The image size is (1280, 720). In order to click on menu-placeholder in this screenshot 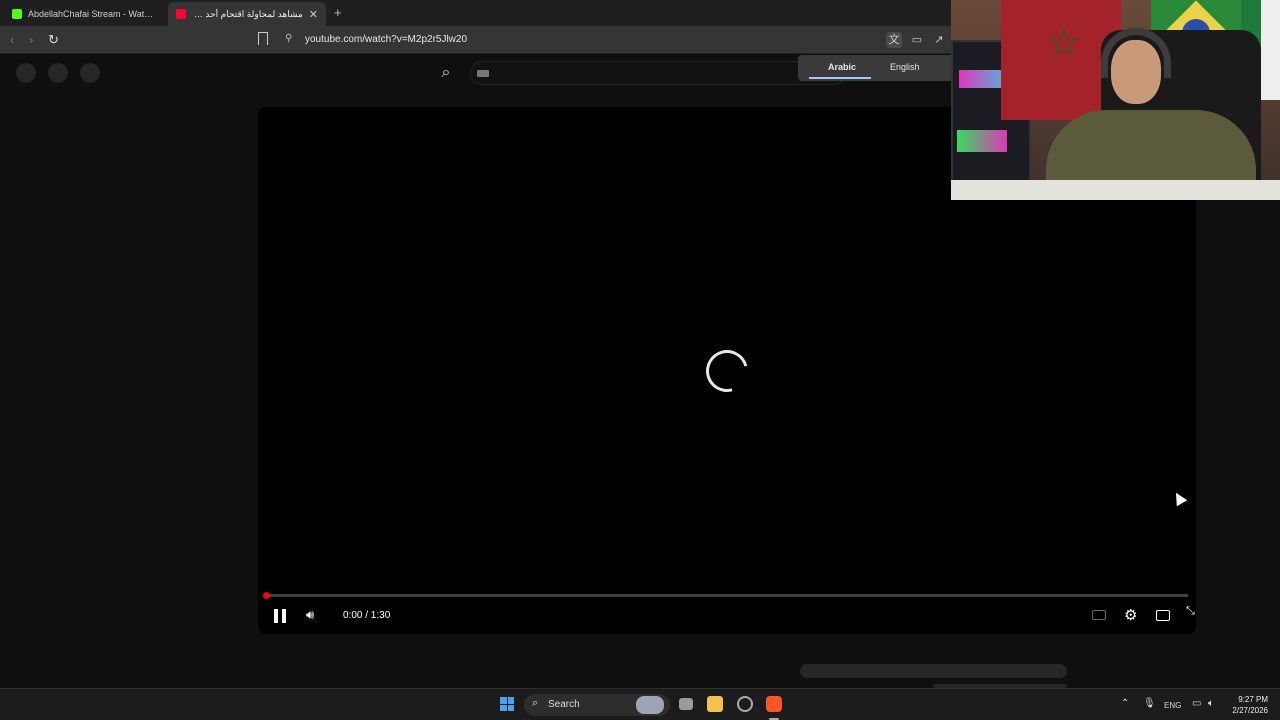, I will do `click(26, 73)`.